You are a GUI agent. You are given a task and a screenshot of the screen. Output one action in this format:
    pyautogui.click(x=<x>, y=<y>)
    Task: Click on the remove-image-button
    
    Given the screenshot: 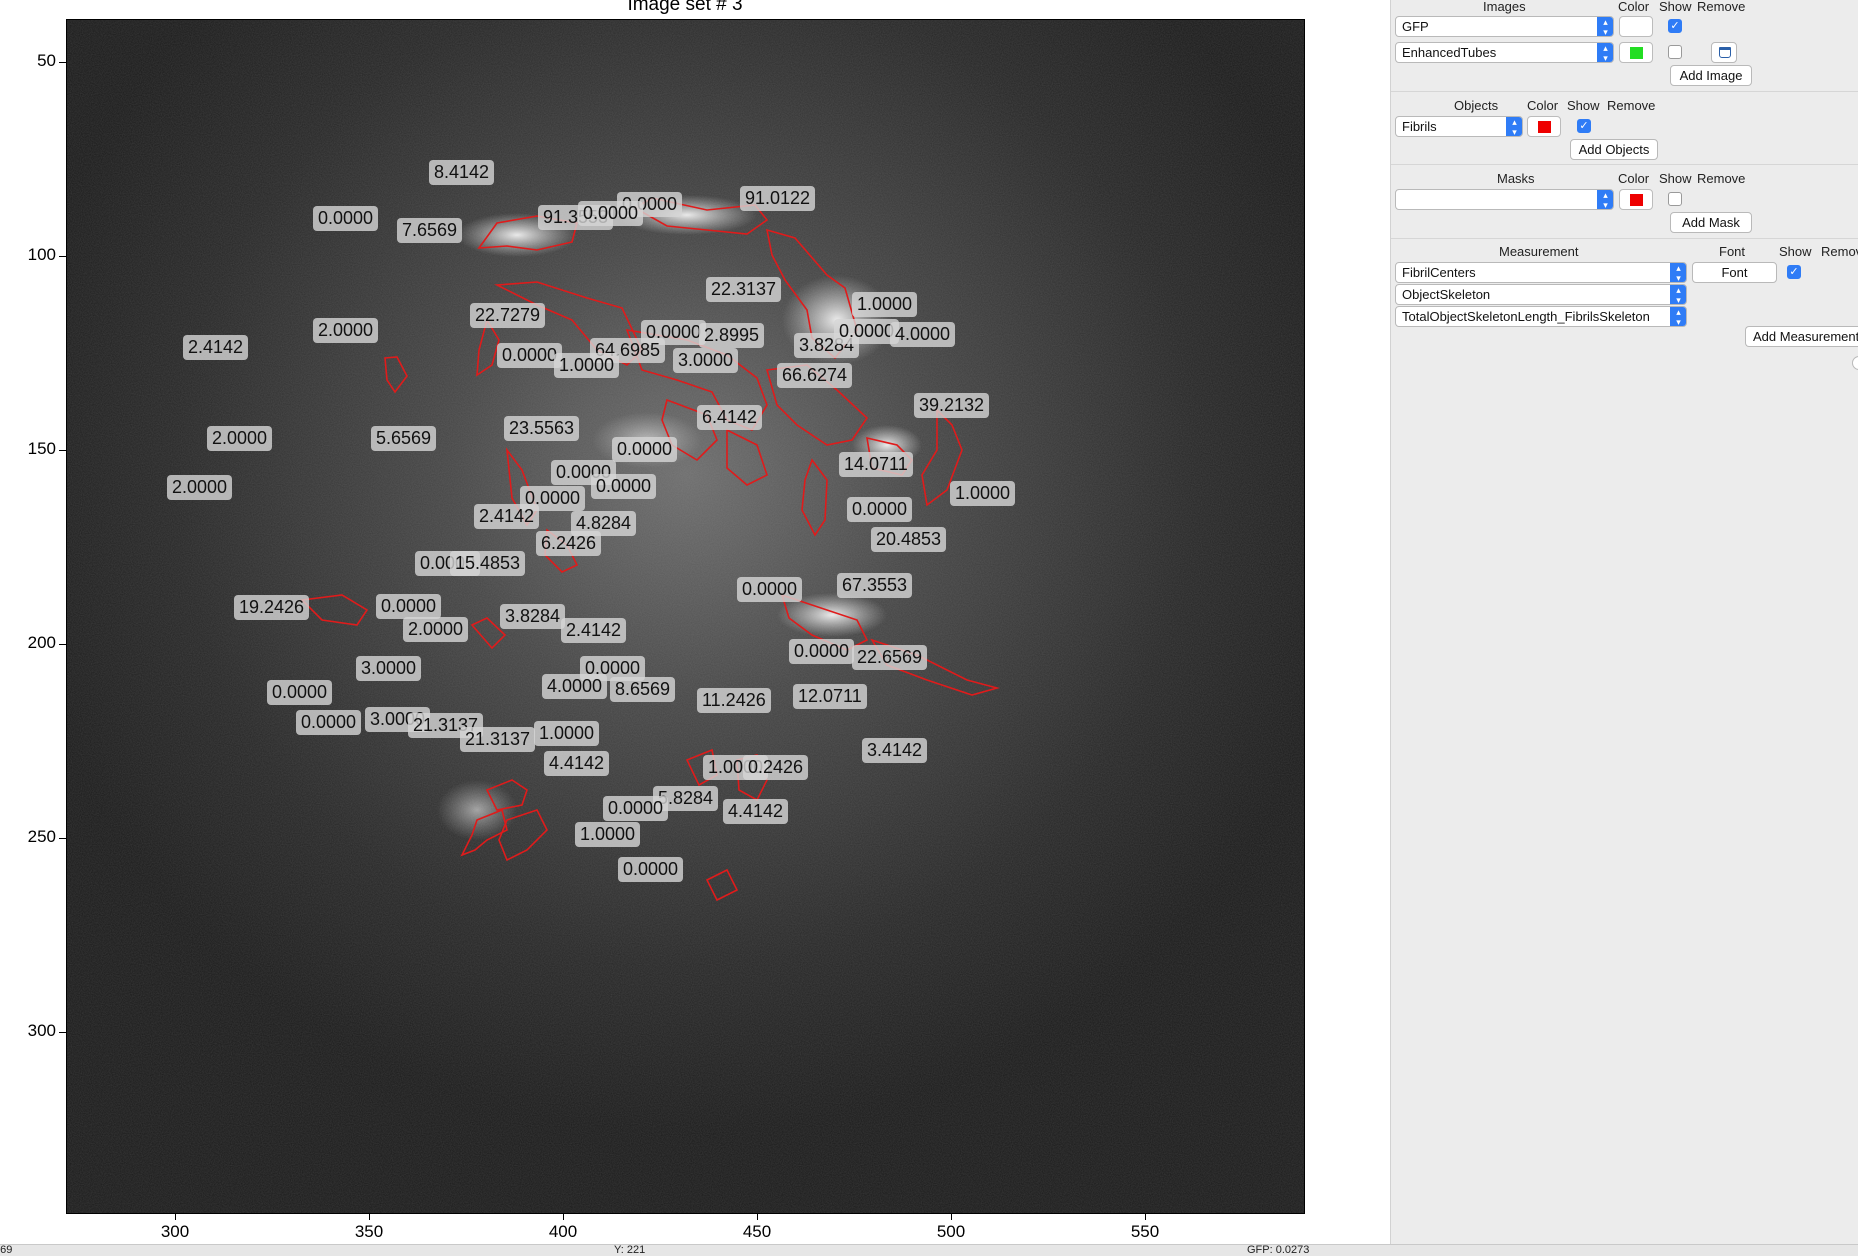 What is the action you would take?
    pyautogui.click(x=1724, y=52)
    